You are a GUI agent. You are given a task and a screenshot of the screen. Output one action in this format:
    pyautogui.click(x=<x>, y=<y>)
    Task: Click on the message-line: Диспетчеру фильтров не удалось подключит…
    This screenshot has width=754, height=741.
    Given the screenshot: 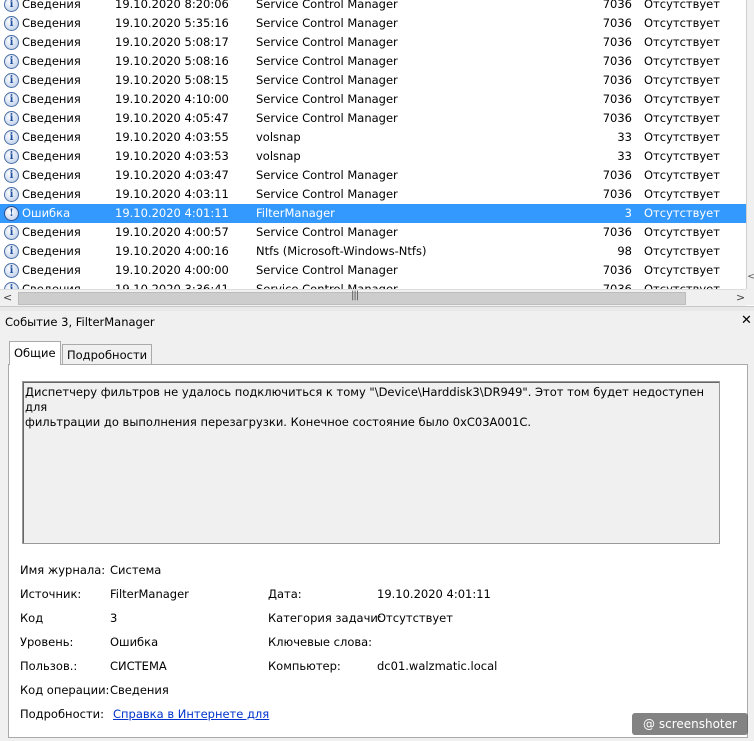 What is the action you would take?
    pyautogui.click(x=365, y=399)
    